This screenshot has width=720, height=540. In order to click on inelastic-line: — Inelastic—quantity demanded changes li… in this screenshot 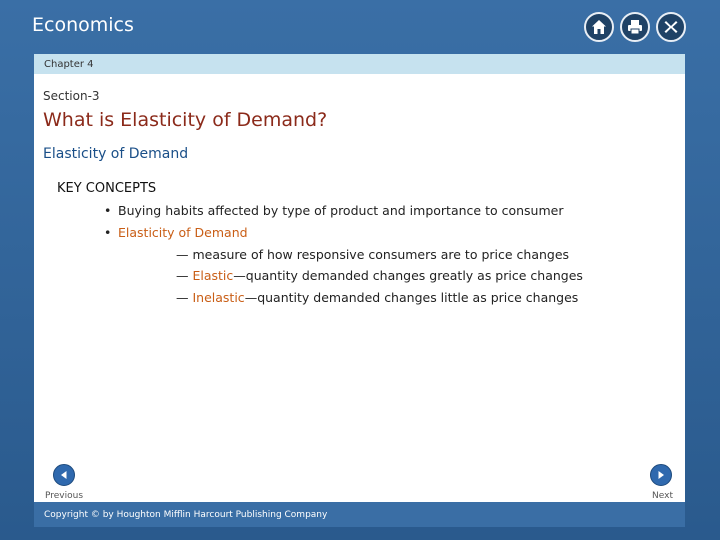, I will do `click(377, 297)`.